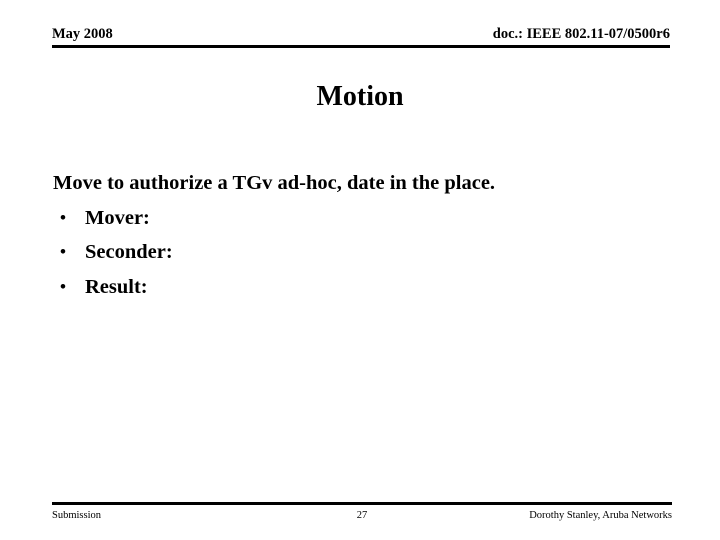 The width and height of the screenshot is (720, 540). What do you see at coordinates (361, 34) in the screenshot?
I see `header-row: May 2008 doc.: IEEE 802.11-07/0500r6` at bounding box center [361, 34].